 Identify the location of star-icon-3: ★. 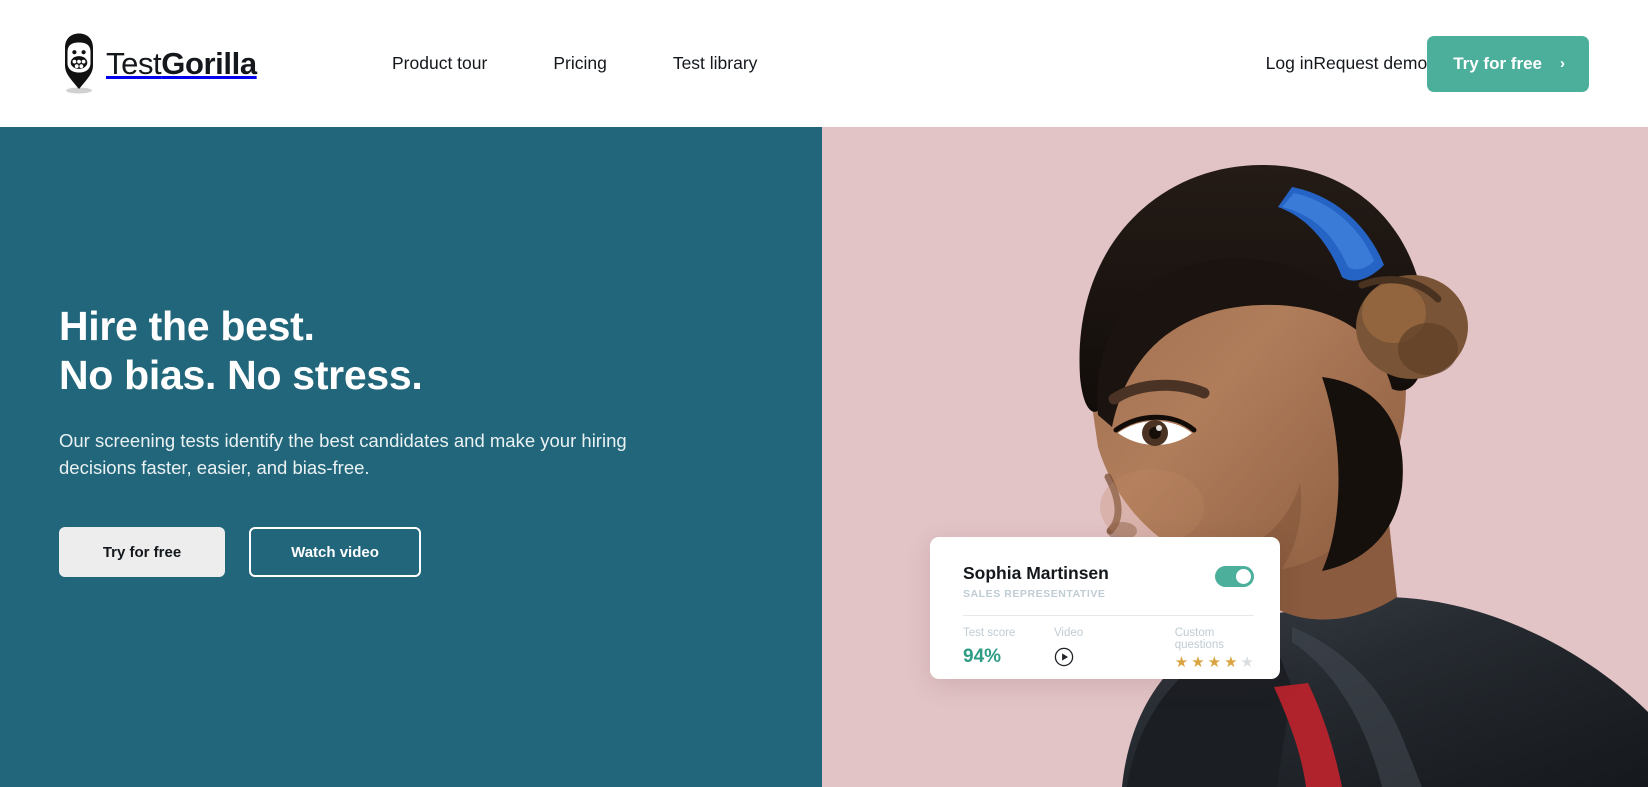
(1214, 662).